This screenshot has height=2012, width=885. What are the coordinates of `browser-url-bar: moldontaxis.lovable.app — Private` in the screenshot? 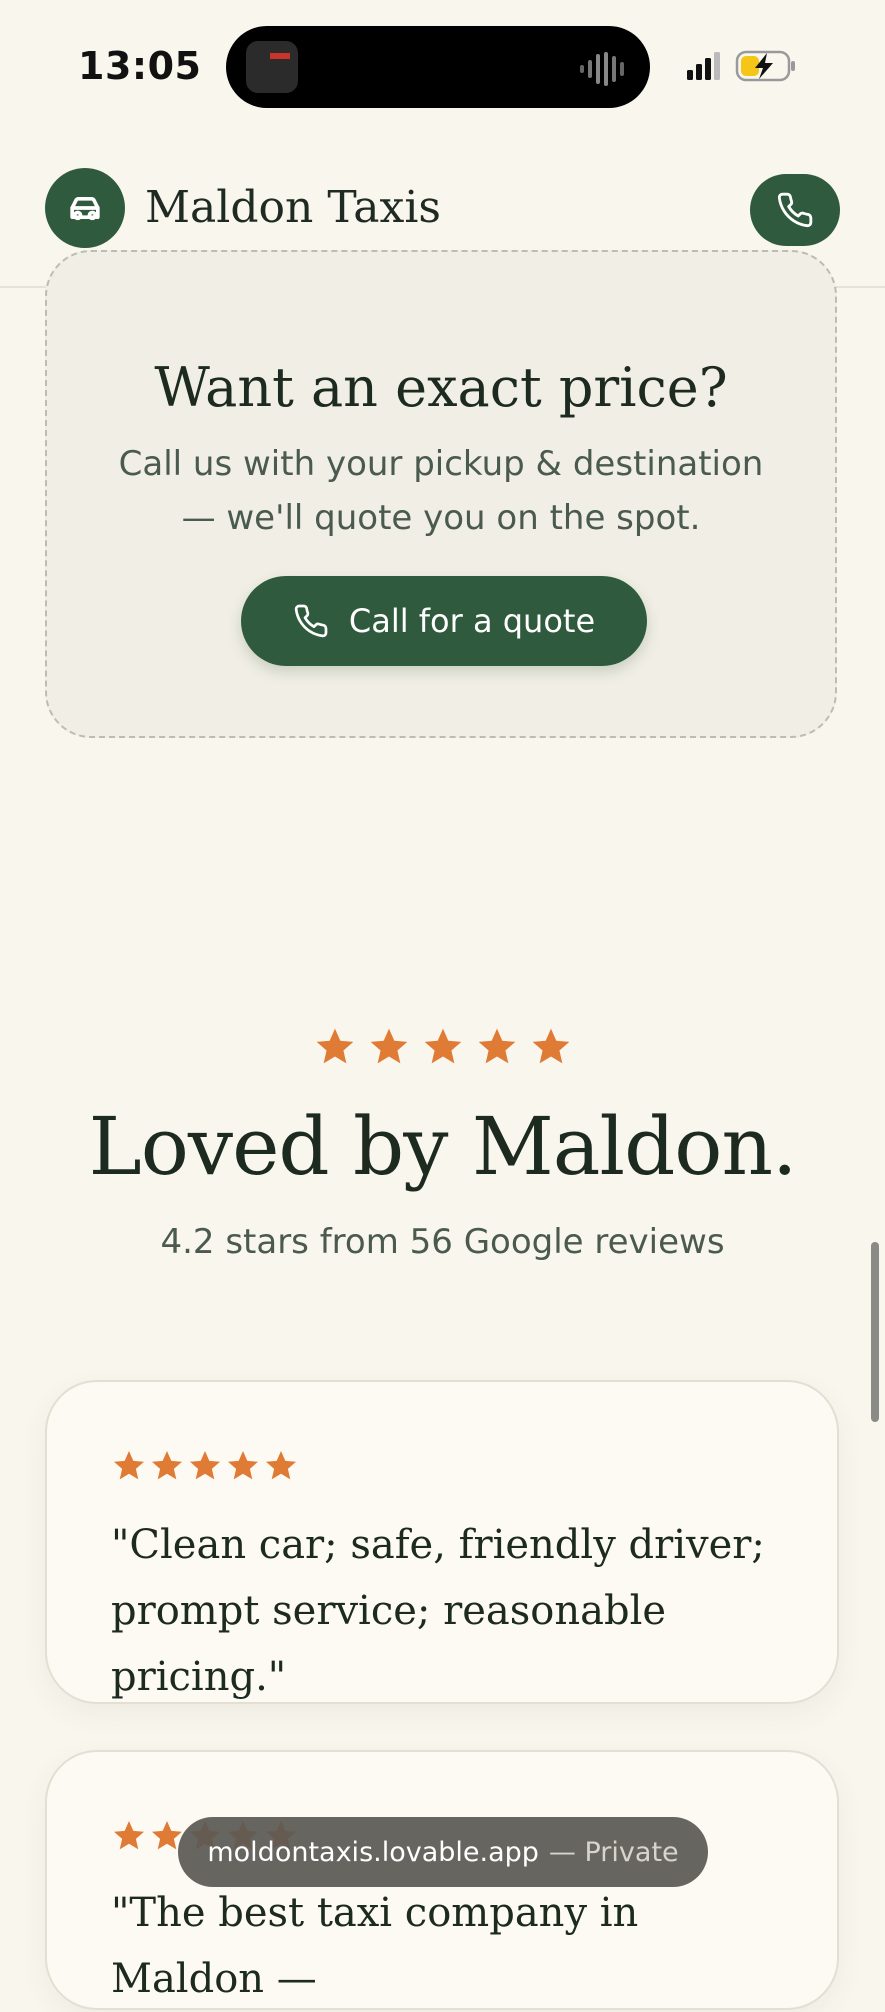 It's located at (443, 1852).